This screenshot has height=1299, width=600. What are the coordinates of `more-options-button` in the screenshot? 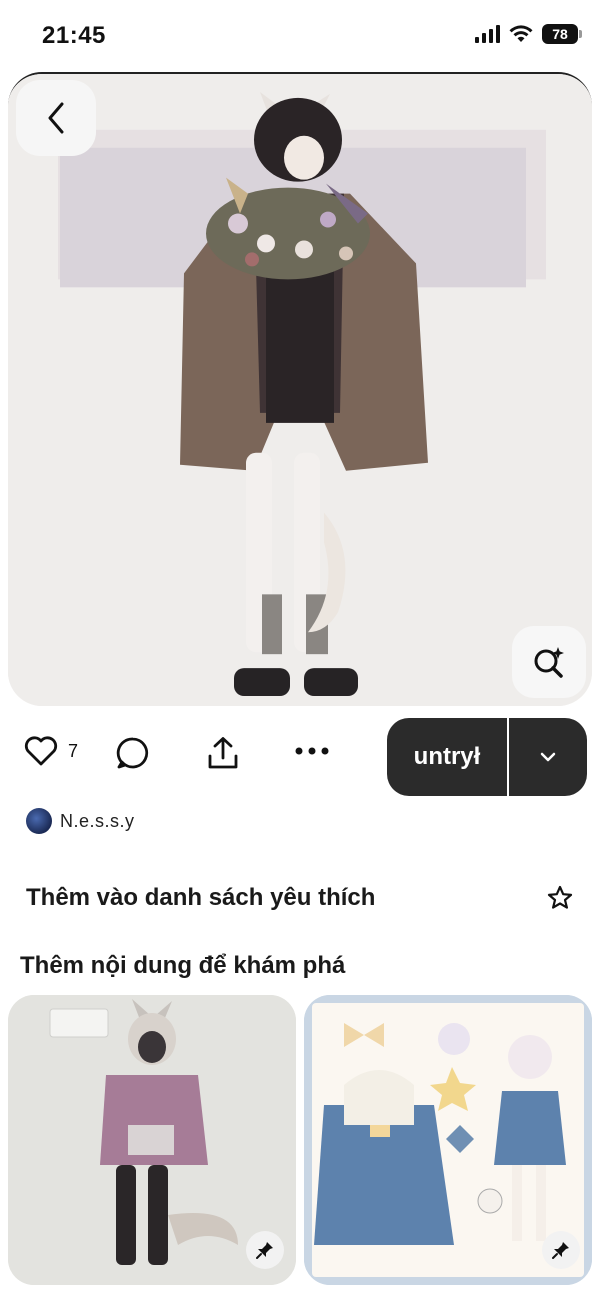 It's located at (312, 751).